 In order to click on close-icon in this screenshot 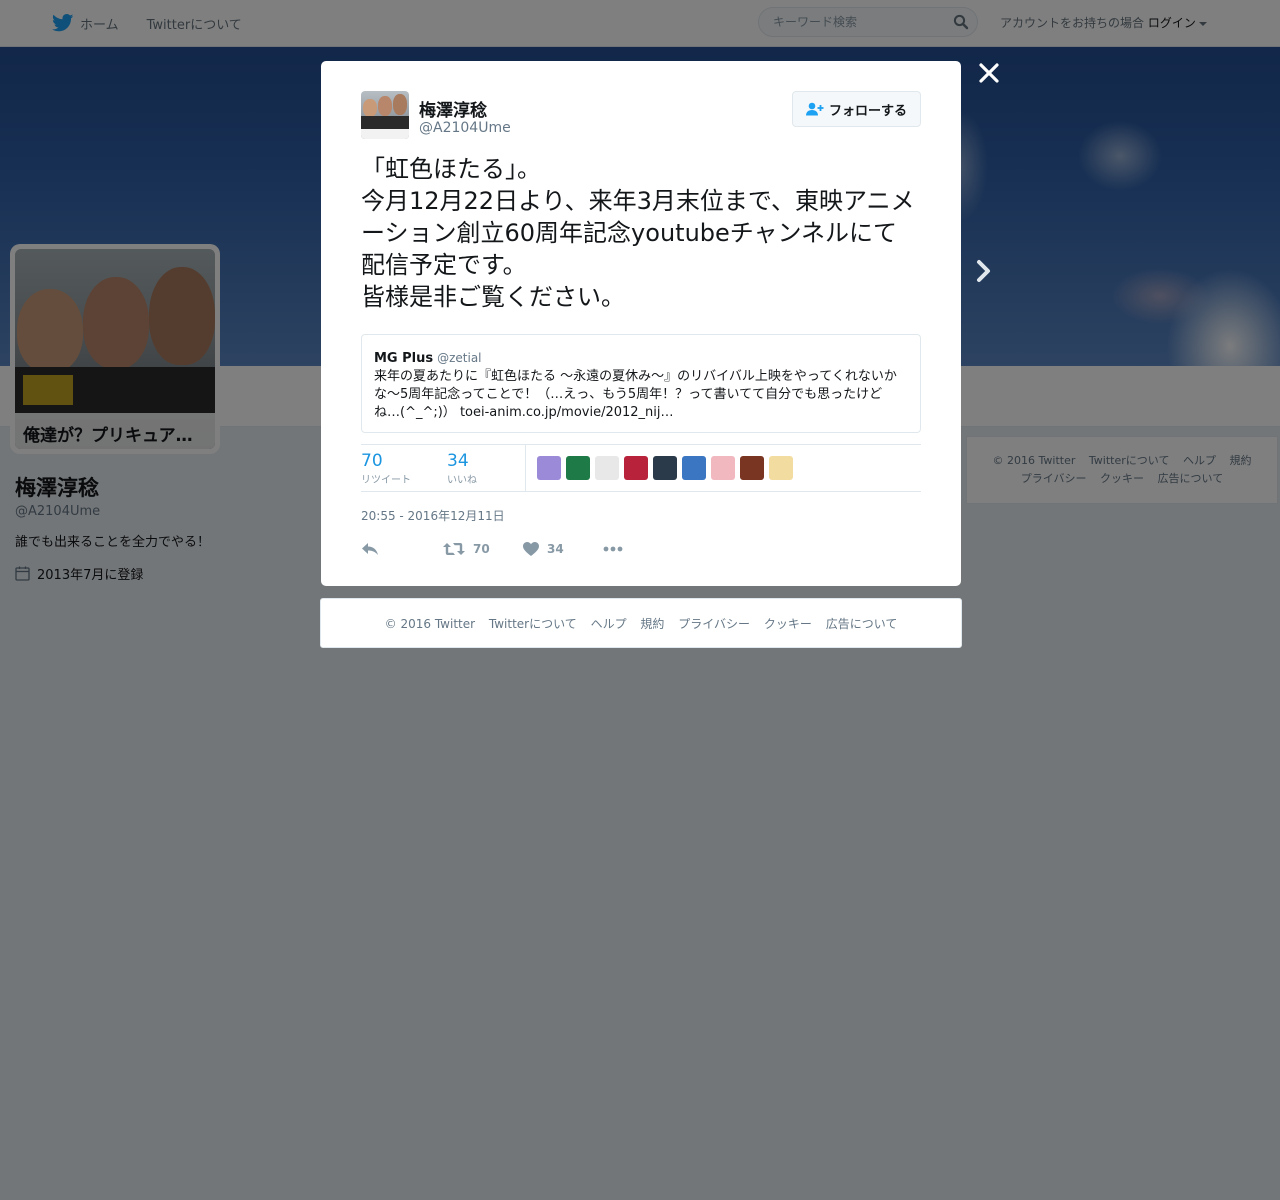, I will do `click(989, 73)`.